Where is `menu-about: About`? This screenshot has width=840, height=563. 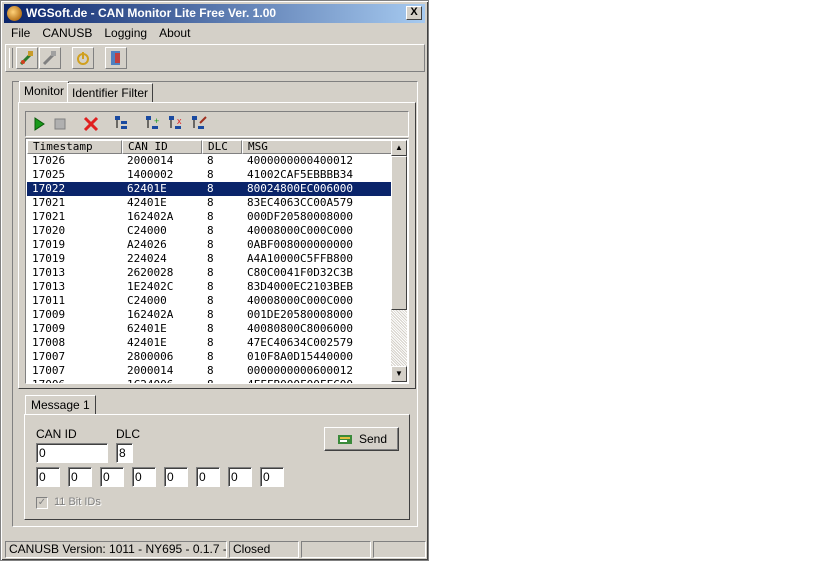
menu-about: About is located at coordinates (174, 33).